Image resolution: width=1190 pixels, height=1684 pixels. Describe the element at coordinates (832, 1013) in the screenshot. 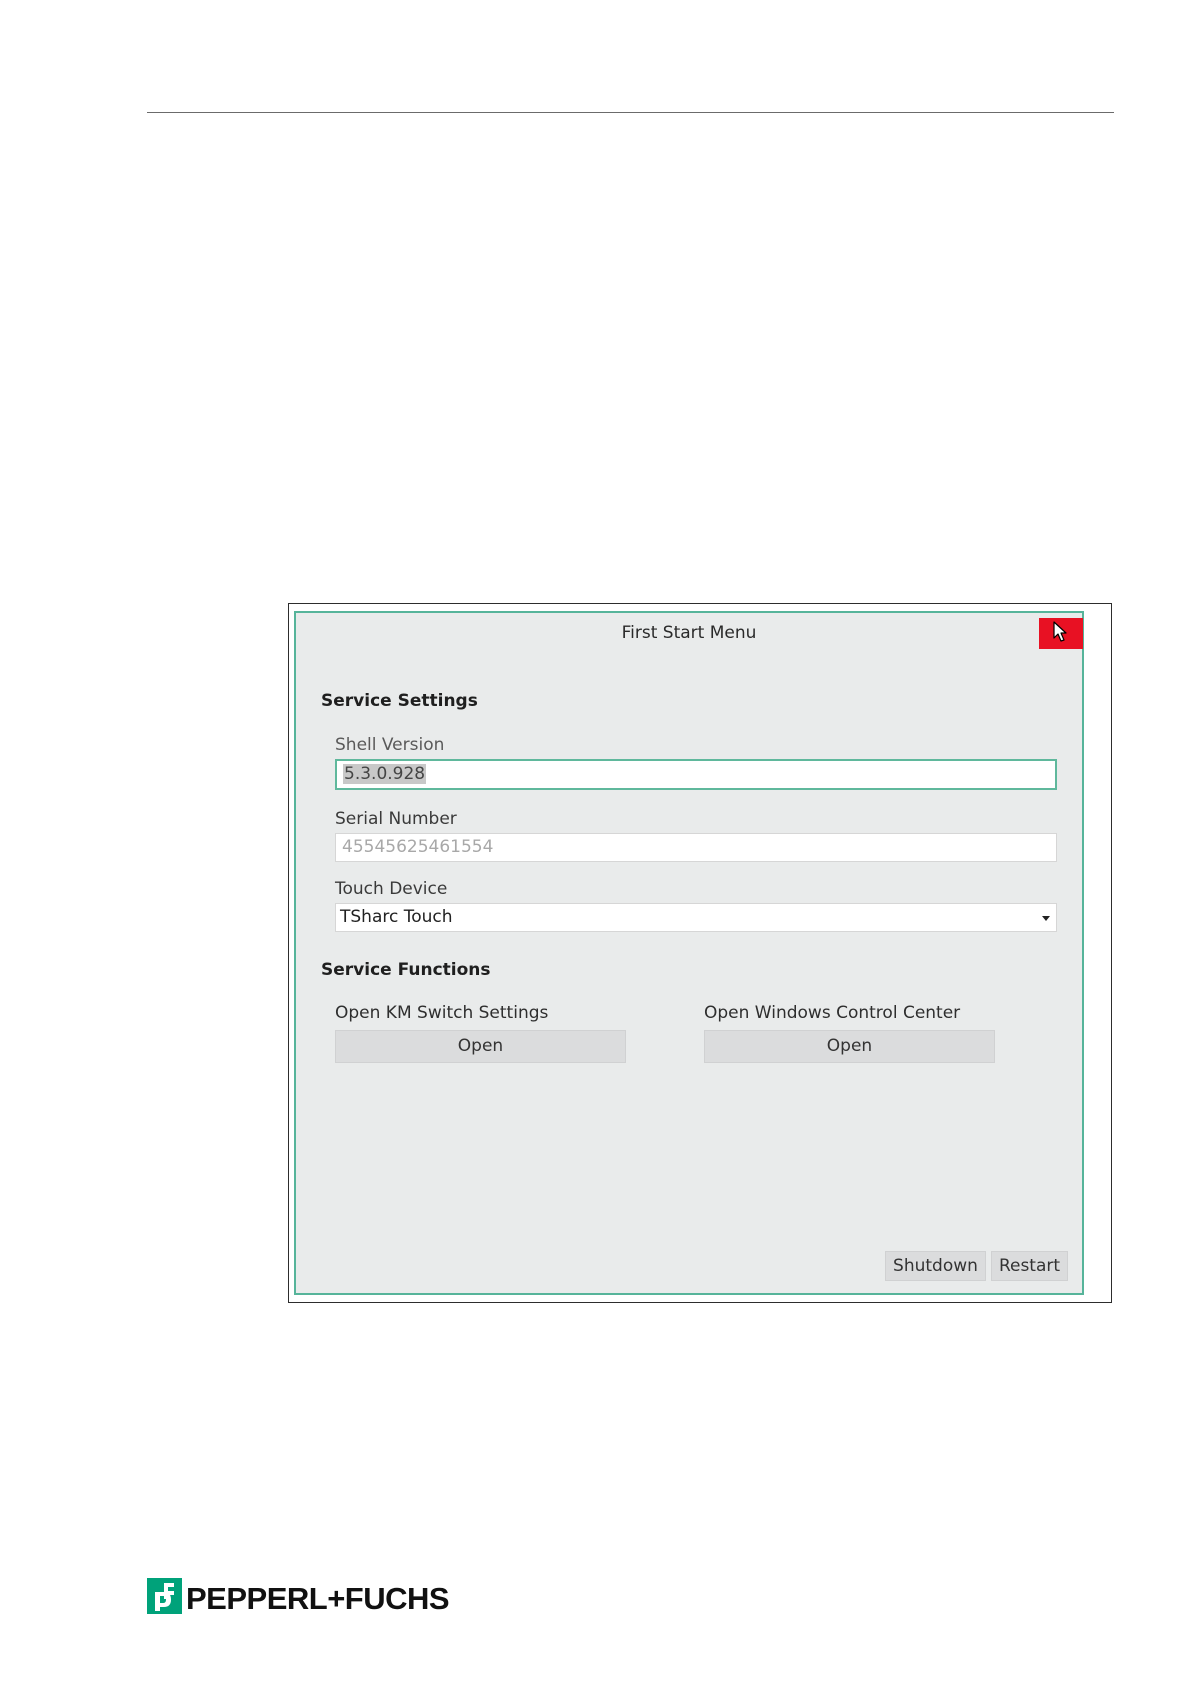

I see `control-center-label: Open Windows Control Center` at that location.